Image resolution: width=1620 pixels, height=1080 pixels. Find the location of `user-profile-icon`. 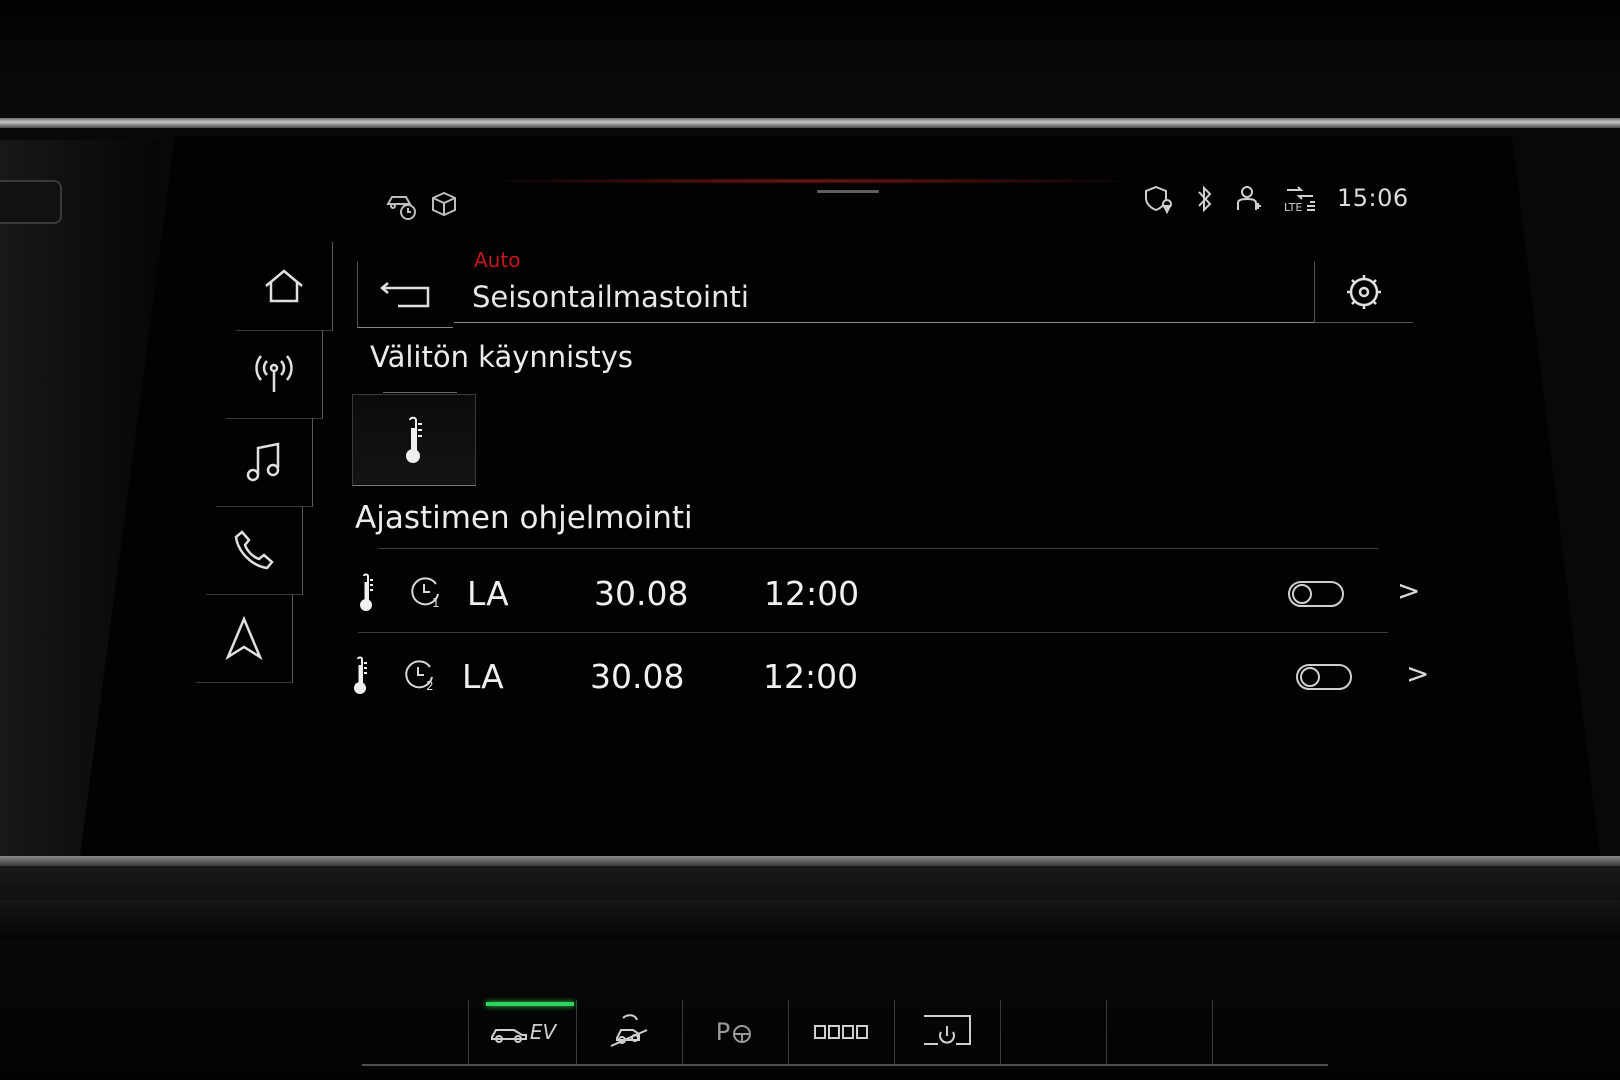

user-profile-icon is located at coordinates (1249, 199).